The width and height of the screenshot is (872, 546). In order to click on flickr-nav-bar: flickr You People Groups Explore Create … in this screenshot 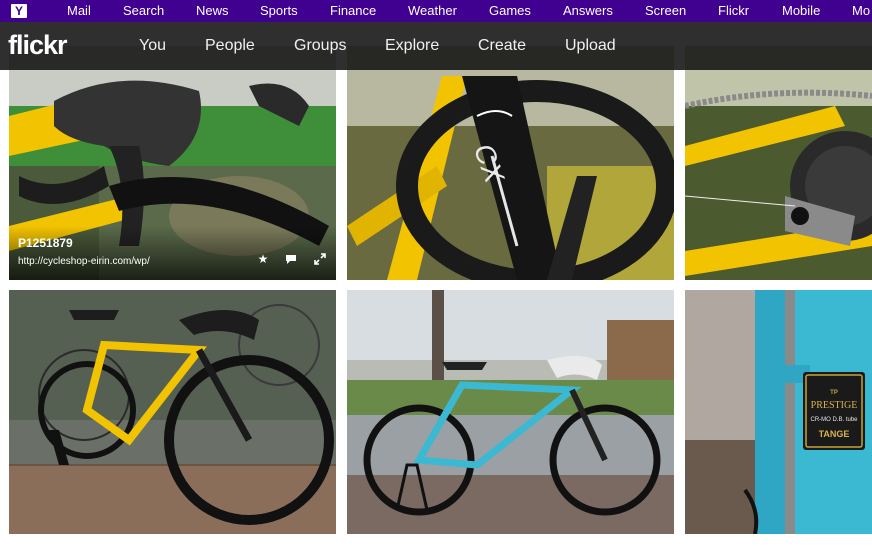, I will do `click(436, 46)`.